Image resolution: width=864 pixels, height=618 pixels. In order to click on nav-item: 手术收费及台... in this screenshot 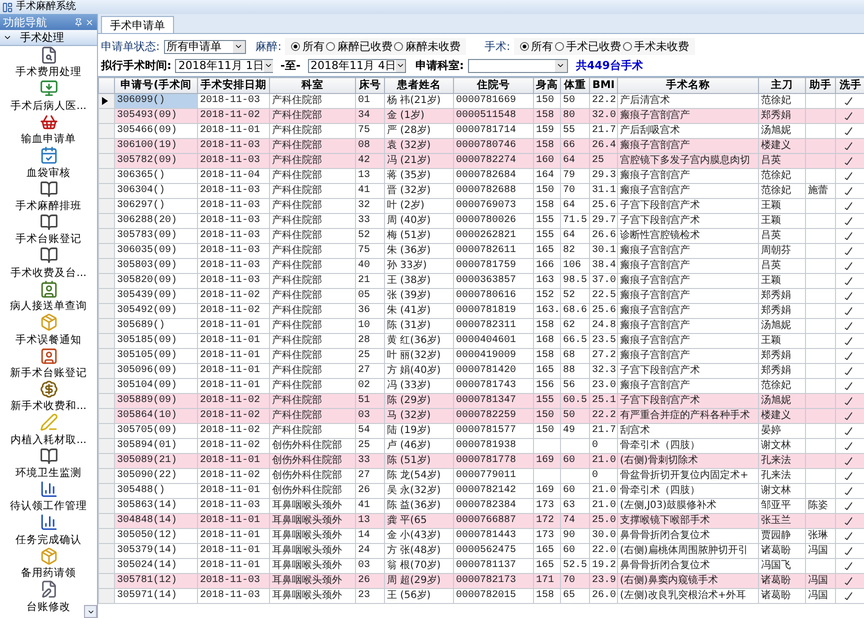, I will do `click(48, 263)`.